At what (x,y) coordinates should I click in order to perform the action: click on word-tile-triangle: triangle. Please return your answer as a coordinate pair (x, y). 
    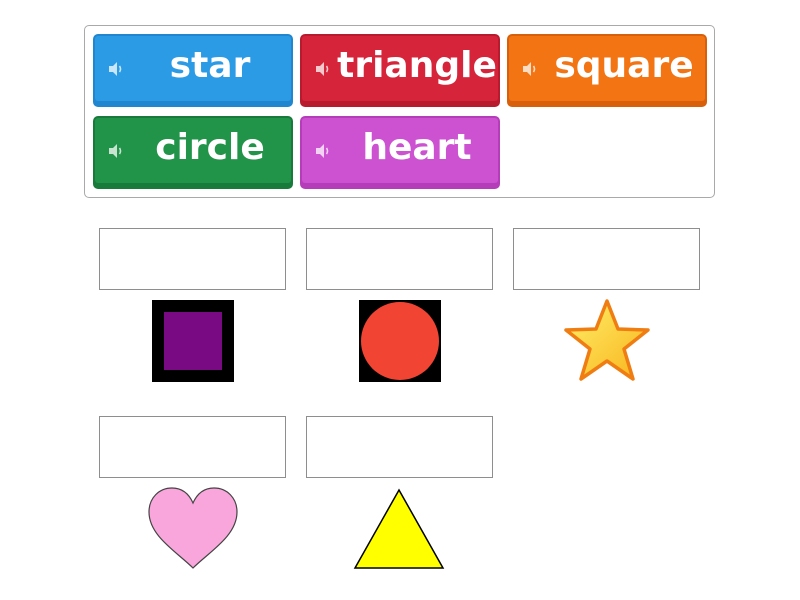
    Looking at the image, I should click on (400, 70).